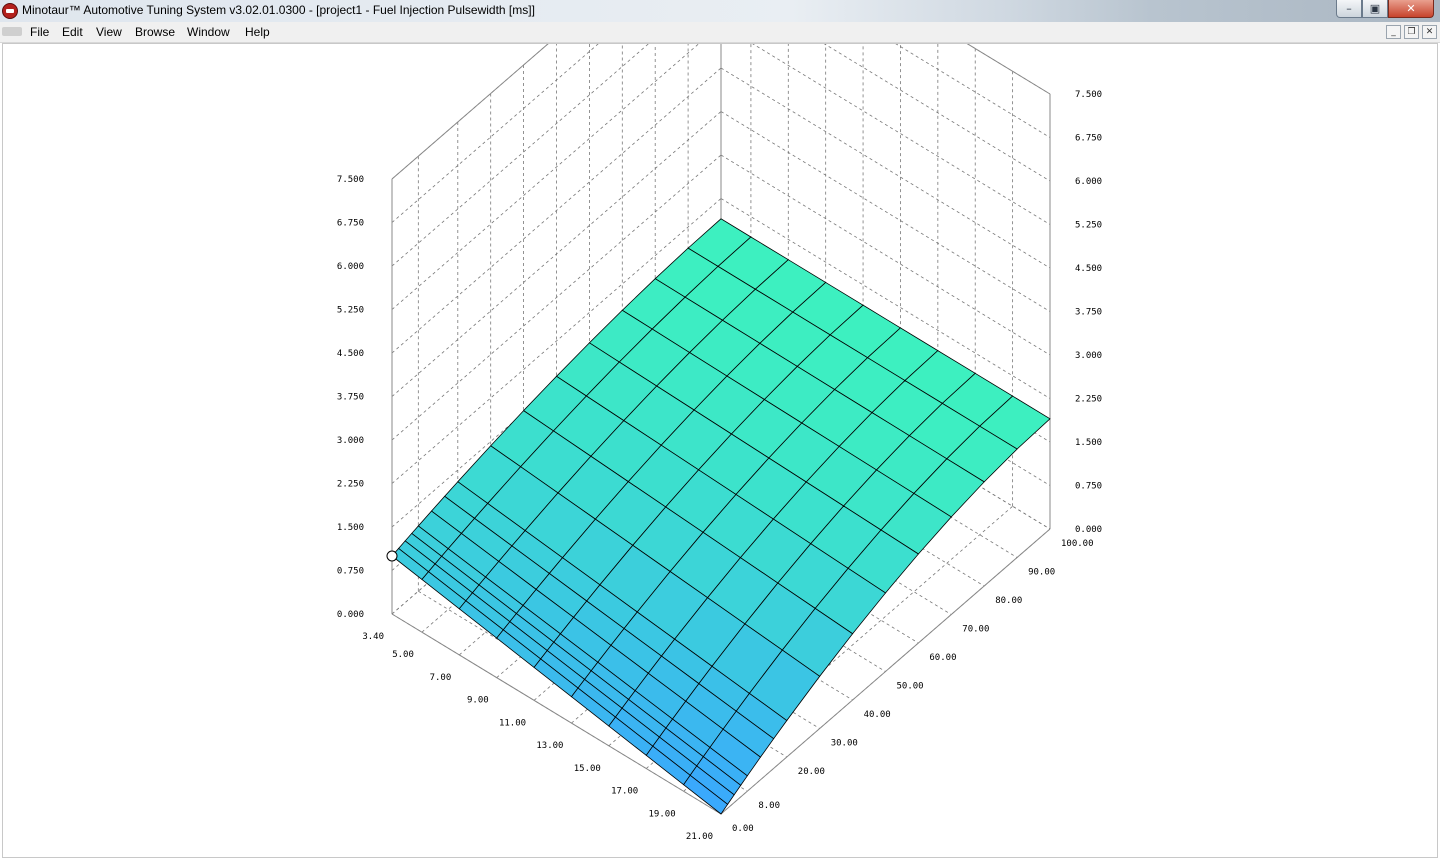 This screenshot has width=1440, height=860. Describe the element at coordinates (743, 829) in the screenshot. I see `y-tick-label: 0.00` at that location.